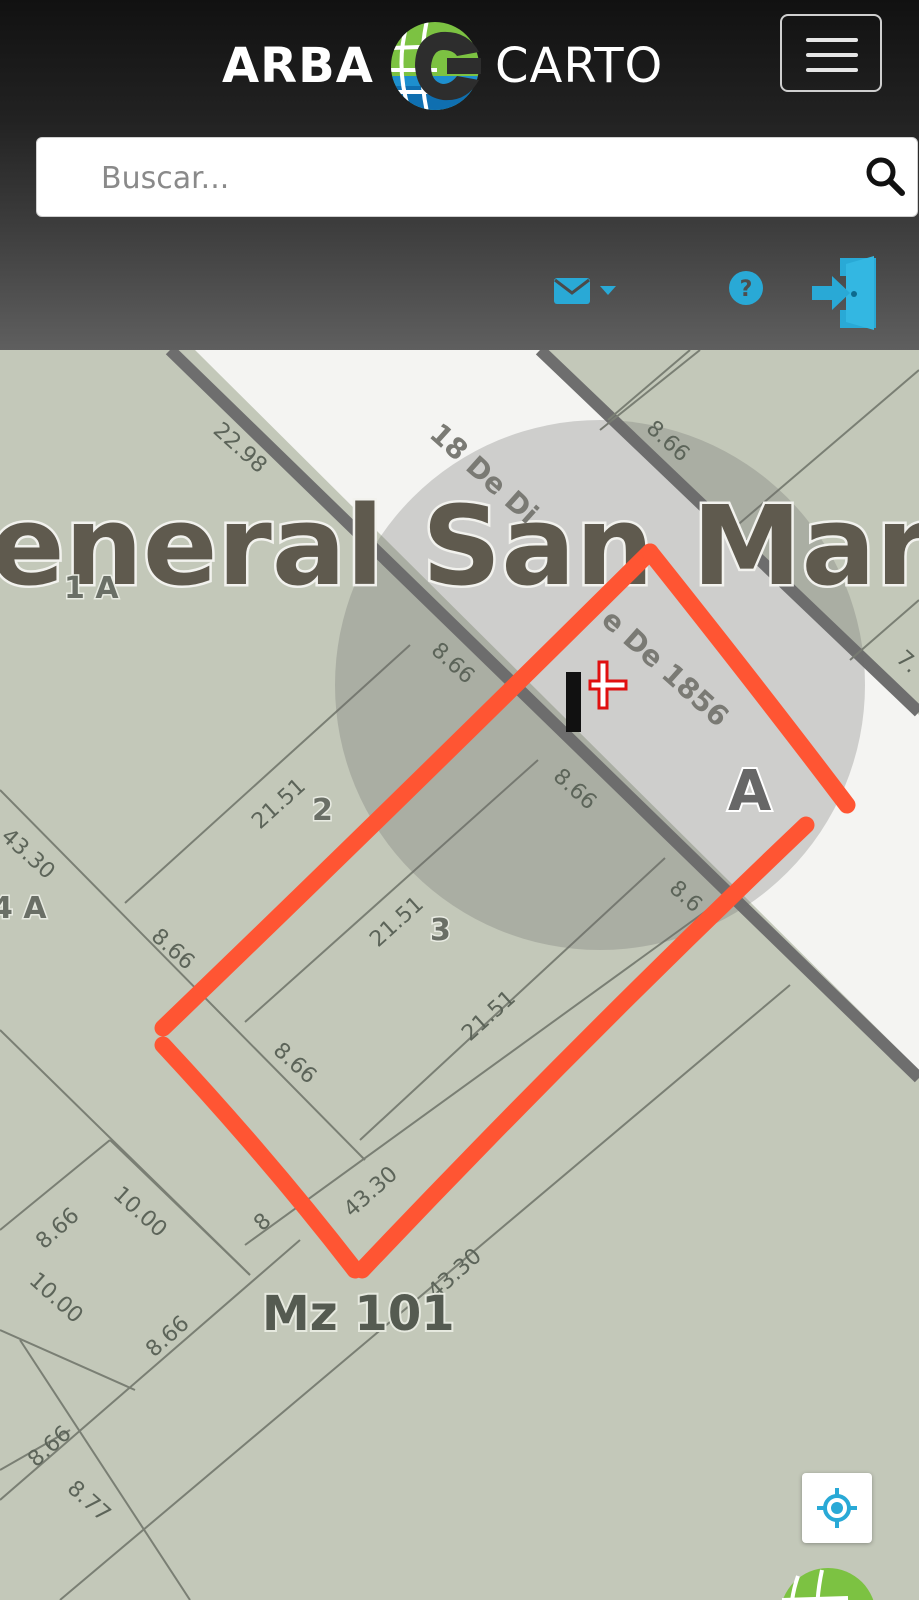 Image resolution: width=919 pixels, height=1600 pixels. Describe the element at coordinates (572, 291) in the screenshot. I see `envelope-icon` at that location.